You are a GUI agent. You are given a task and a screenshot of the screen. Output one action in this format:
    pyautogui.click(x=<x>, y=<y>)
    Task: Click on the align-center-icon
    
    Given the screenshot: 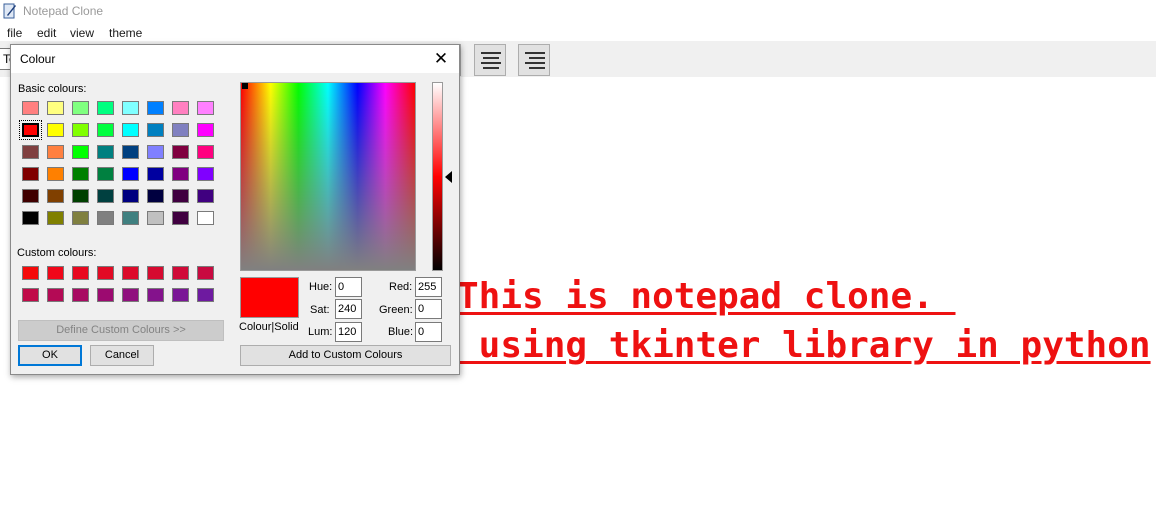 What is the action you would take?
    pyautogui.click(x=491, y=60)
    